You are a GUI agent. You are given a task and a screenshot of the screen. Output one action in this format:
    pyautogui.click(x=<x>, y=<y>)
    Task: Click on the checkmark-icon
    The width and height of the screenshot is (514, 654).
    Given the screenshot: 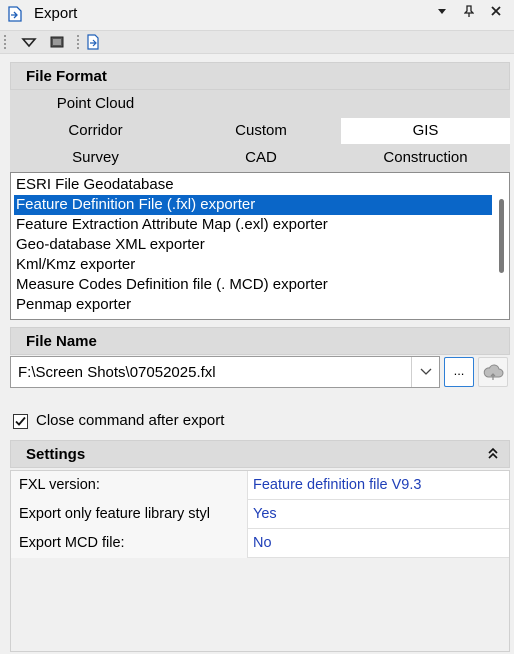 What is the action you would take?
    pyautogui.click(x=20, y=421)
    